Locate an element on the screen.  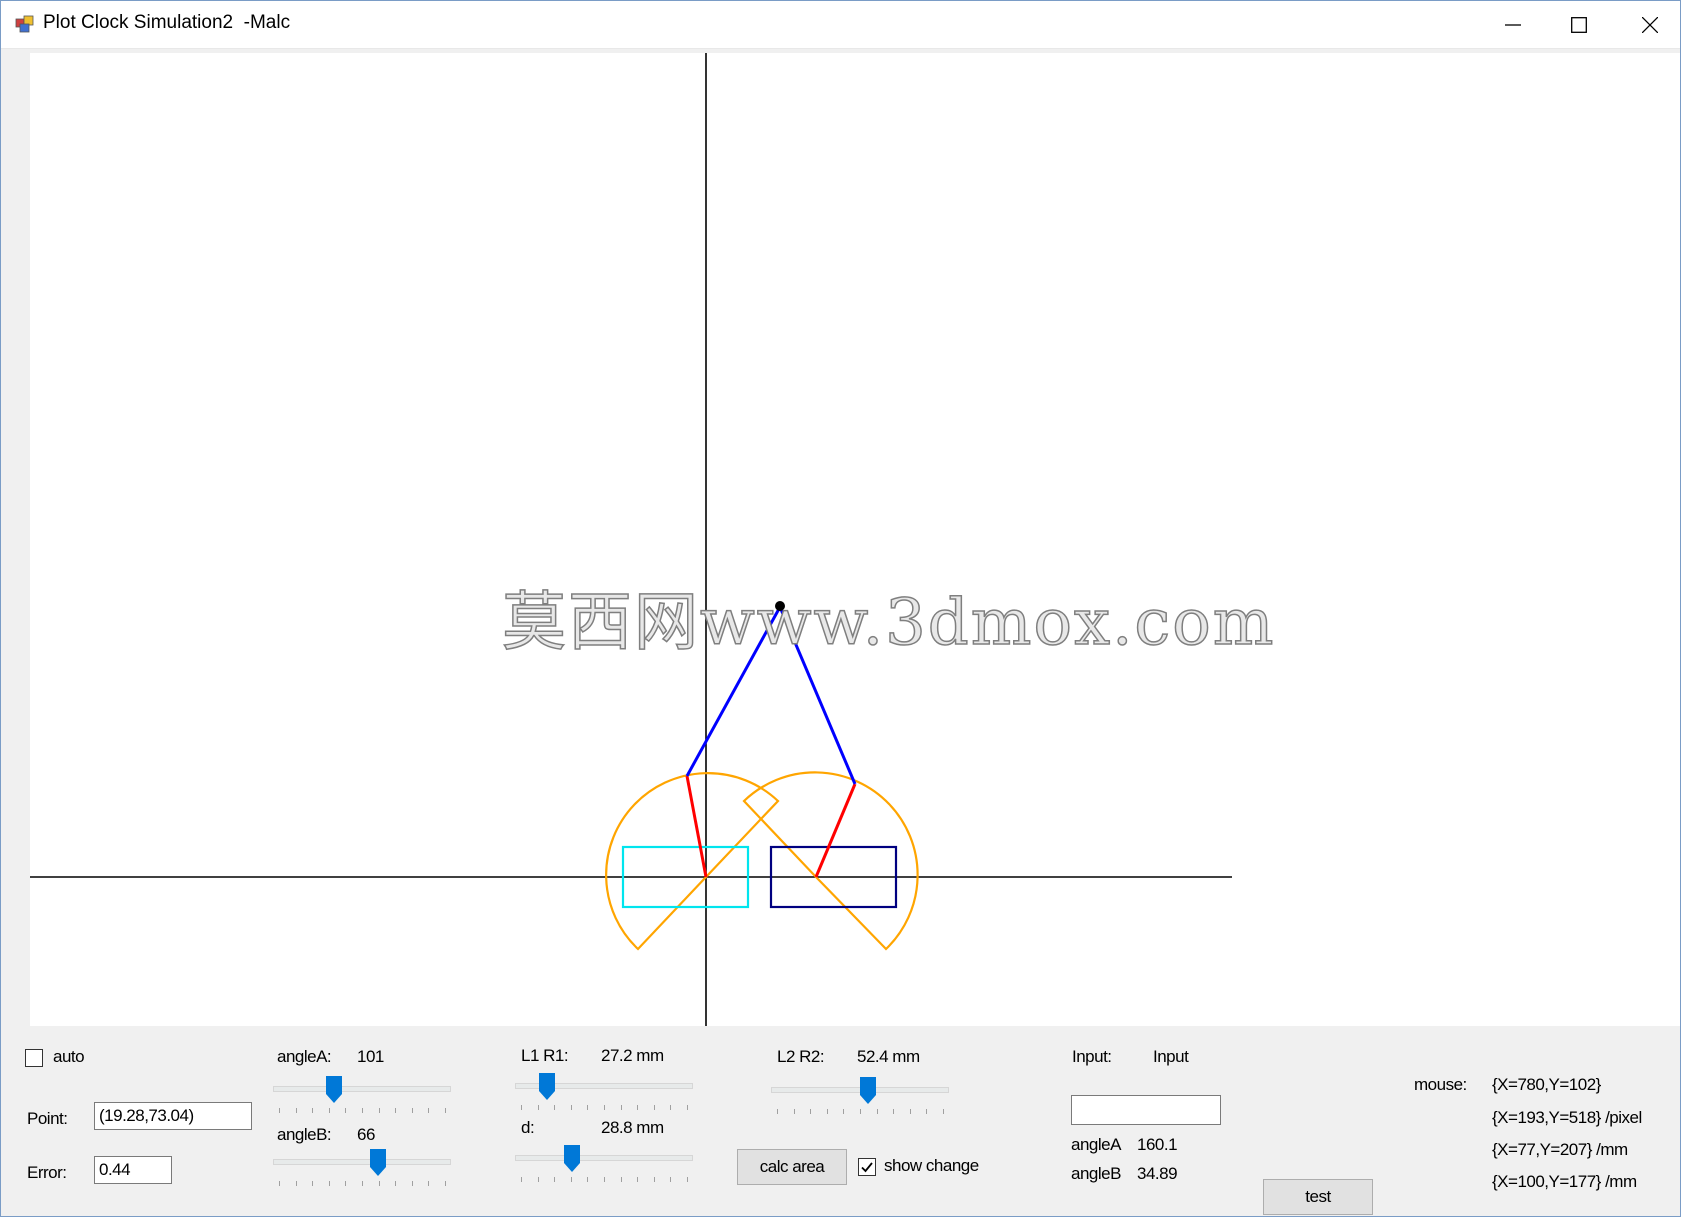
angleB-output-value: 34.89 is located at coordinates (1157, 1173).